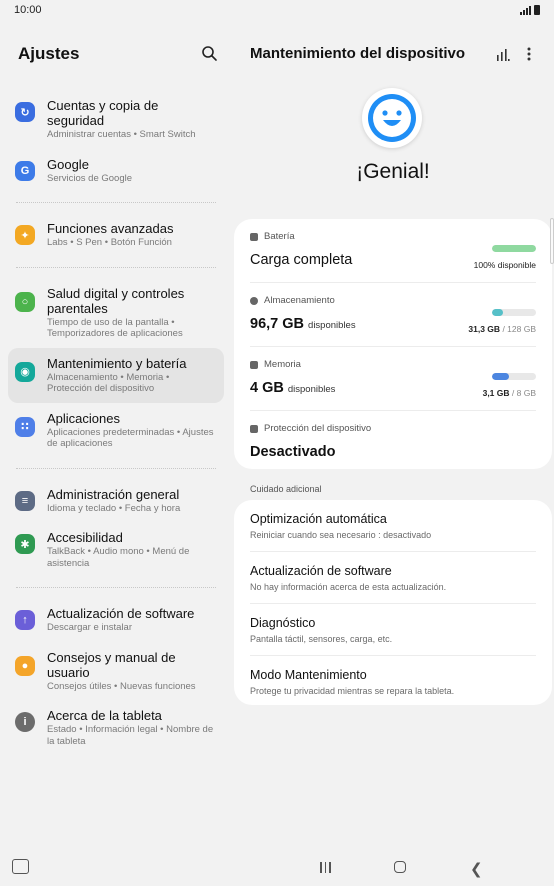 The width and height of the screenshot is (554, 886). I want to click on wellbeing-icon: ○, so click(25, 301).